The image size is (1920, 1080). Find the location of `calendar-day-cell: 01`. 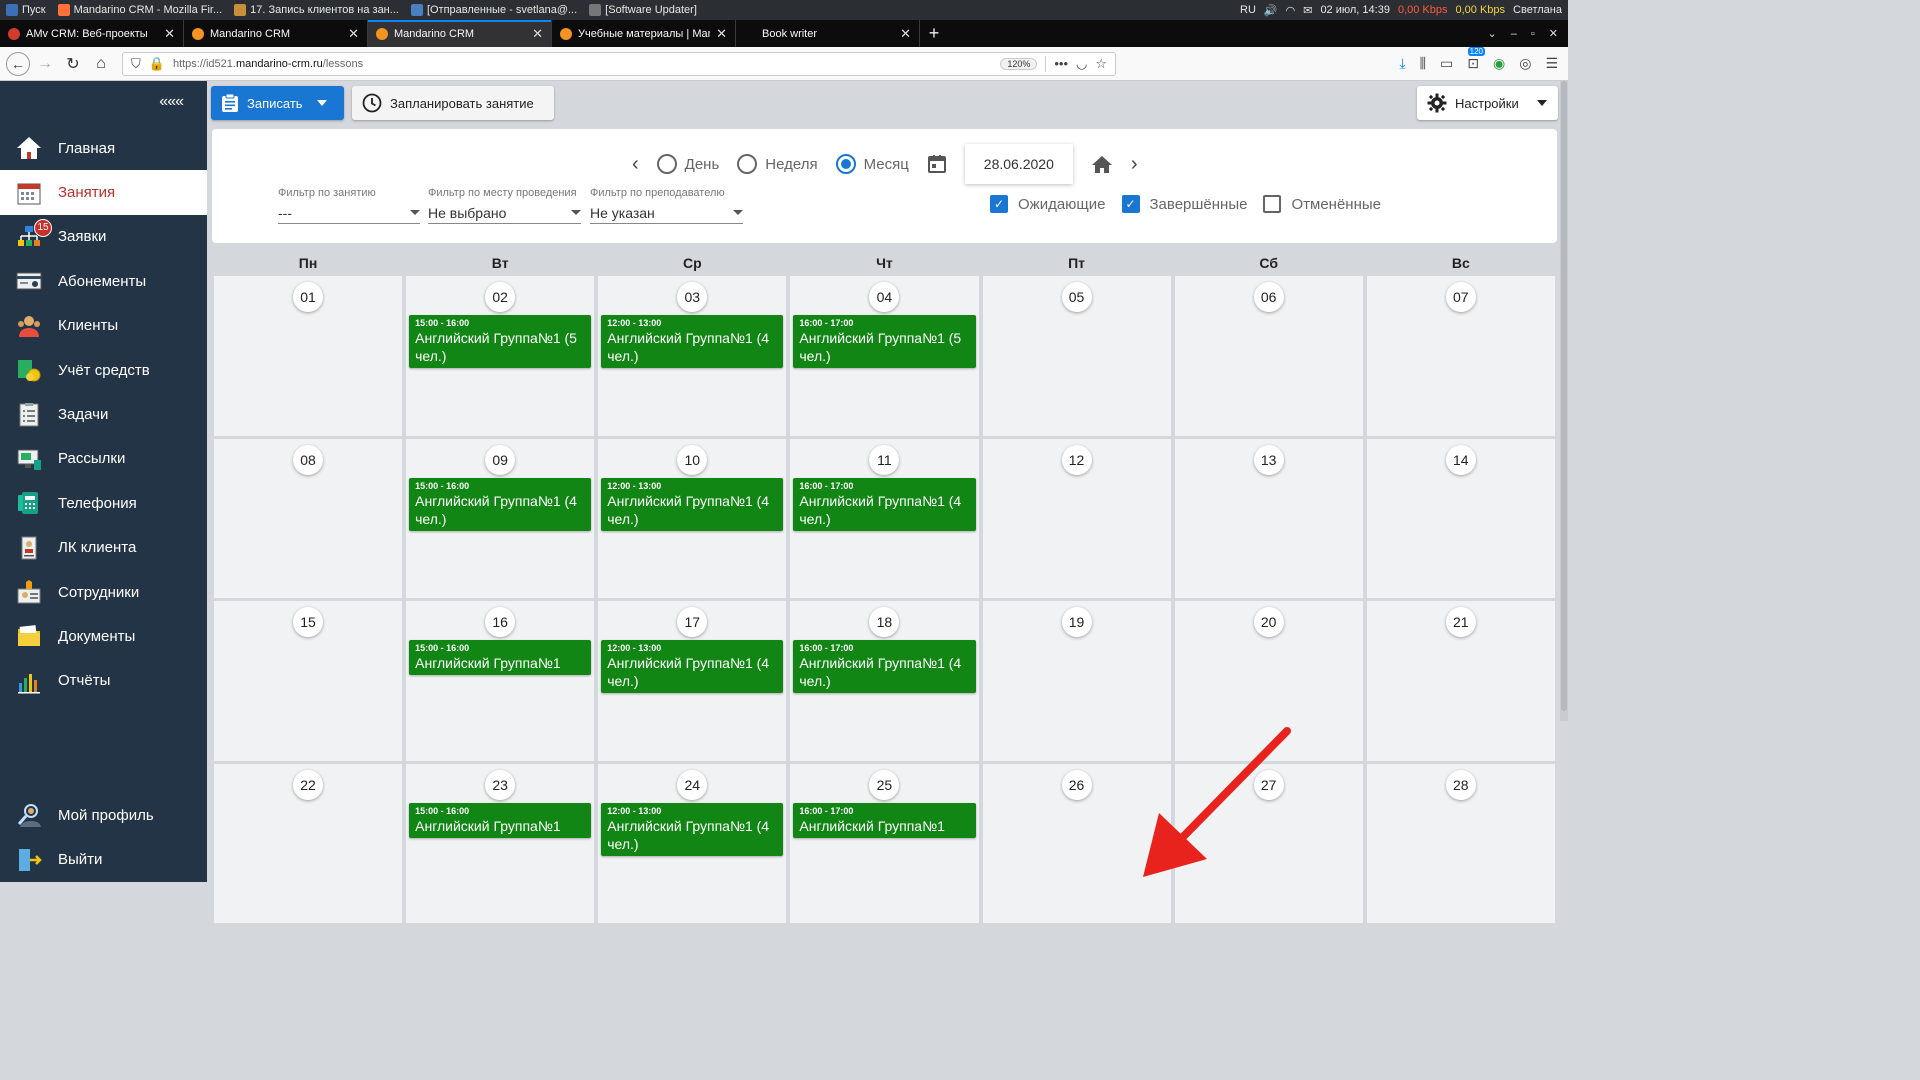

calendar-day-cell: 01 is located at coordinates (308, 356).